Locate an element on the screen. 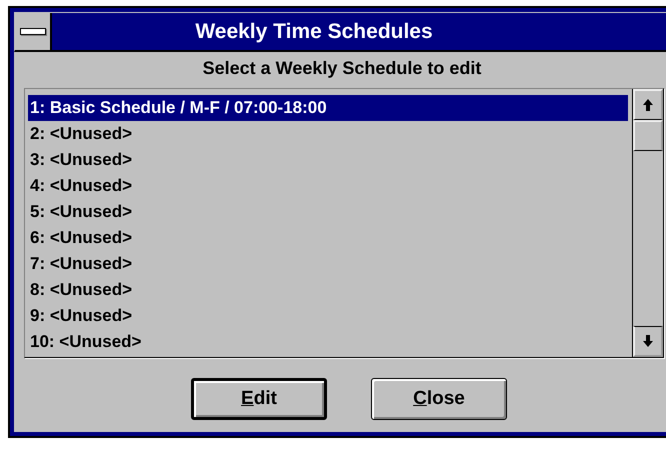 The width and height of the screenshot is (666, 450). list-item: 10: <Unused> is located at coordinates (328, 342).